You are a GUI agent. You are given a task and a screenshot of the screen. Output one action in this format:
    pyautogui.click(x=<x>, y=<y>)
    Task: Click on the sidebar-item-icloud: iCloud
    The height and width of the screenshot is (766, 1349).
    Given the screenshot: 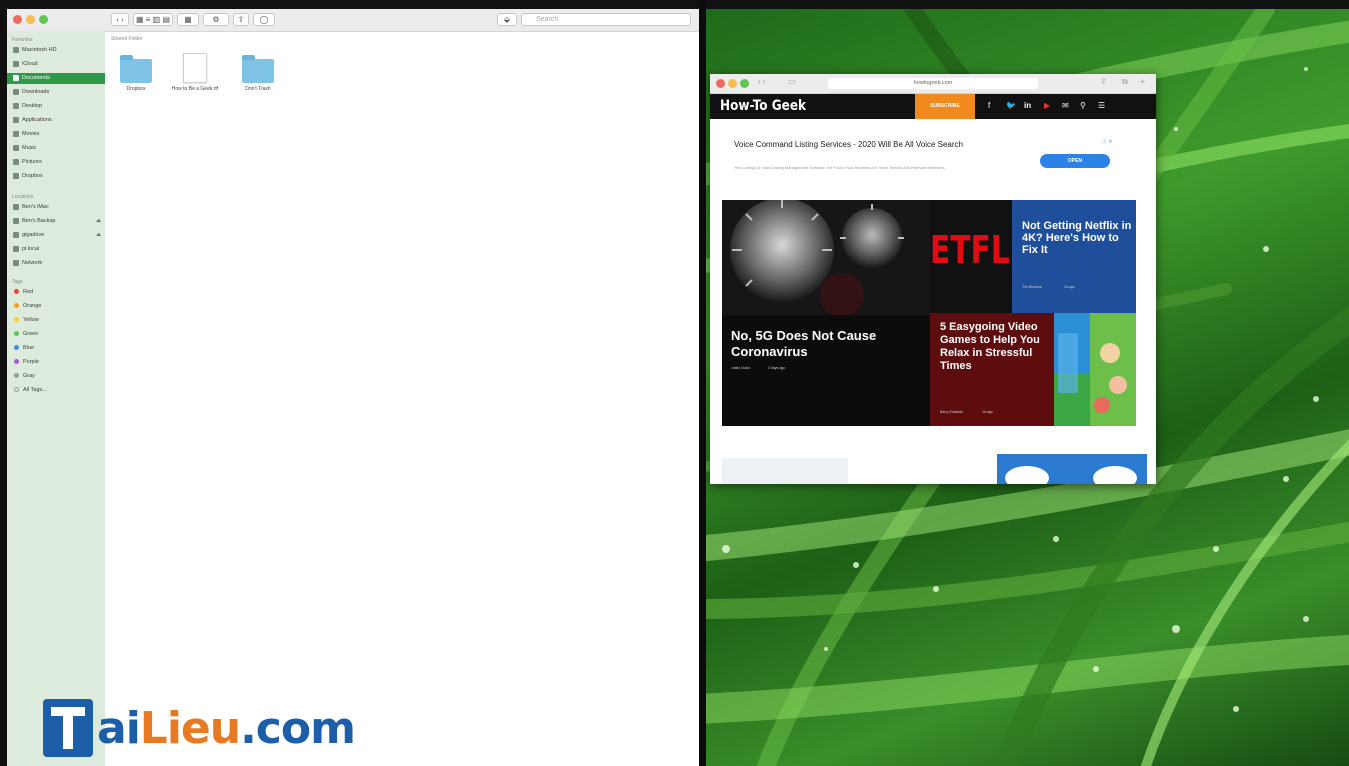 What is the action you would take?
    pyautogui.click(x=56, y=64)
    